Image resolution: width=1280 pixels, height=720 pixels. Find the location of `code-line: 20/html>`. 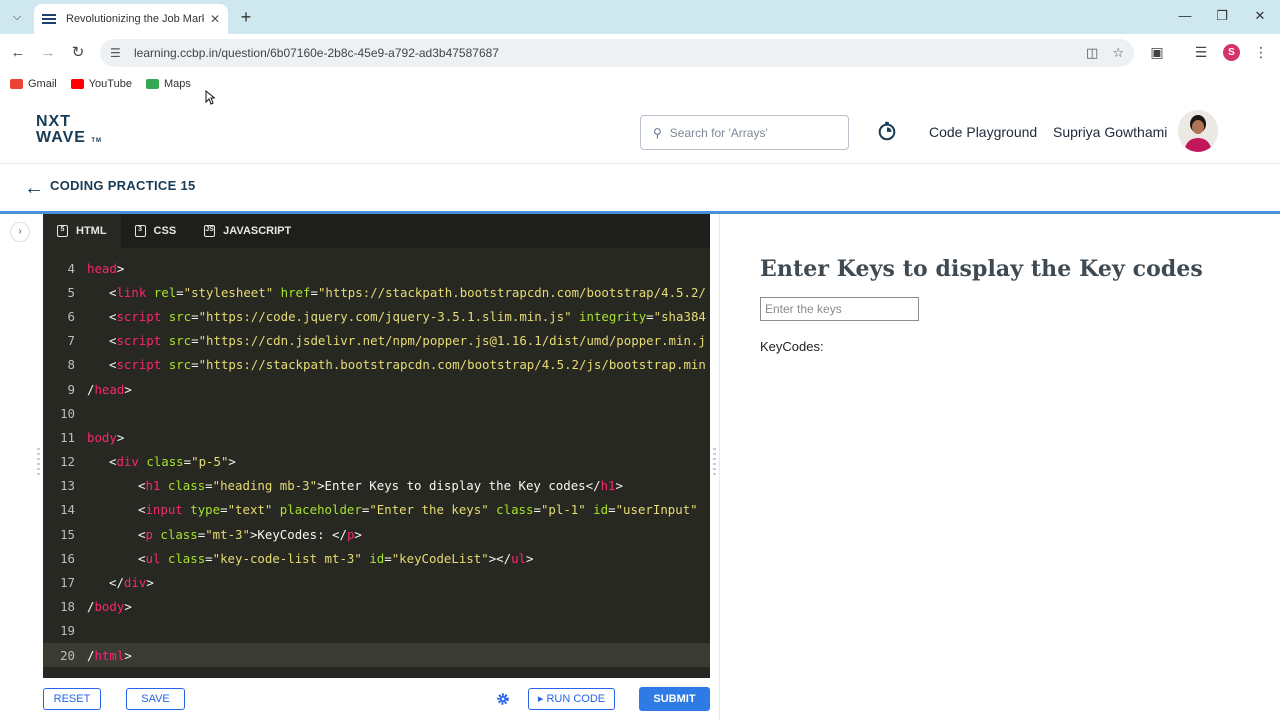

code-line: 20/html> is located at coordinates (376, 655).